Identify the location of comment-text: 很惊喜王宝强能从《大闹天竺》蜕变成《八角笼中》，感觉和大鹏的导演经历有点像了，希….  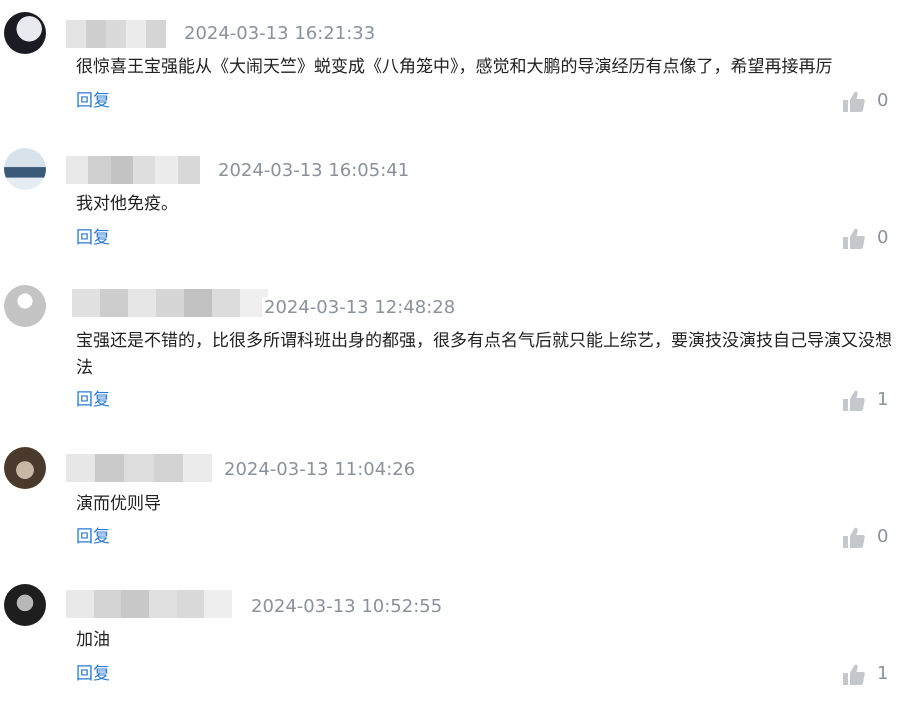
(454, 67).